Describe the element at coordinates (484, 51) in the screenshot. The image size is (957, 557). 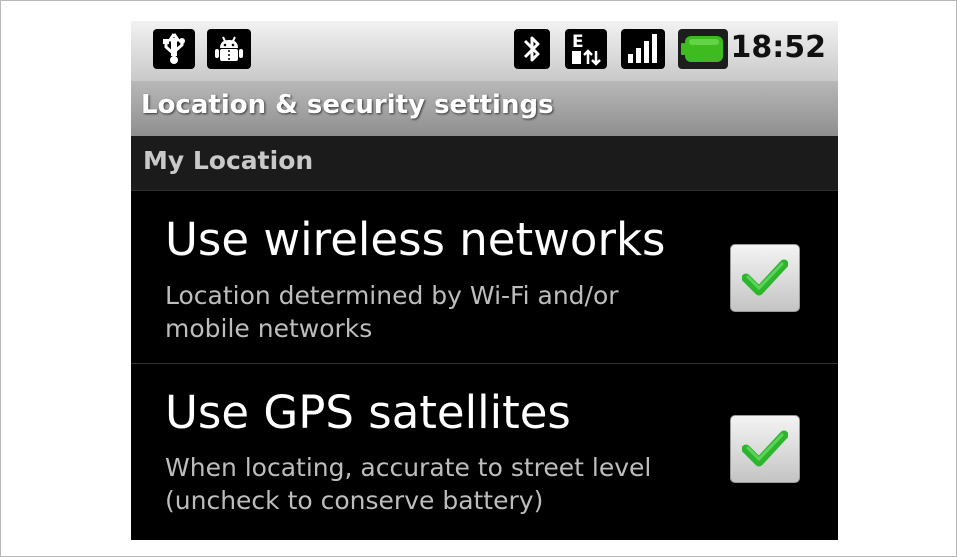
I see `status-bar: E 18:52` at that location.